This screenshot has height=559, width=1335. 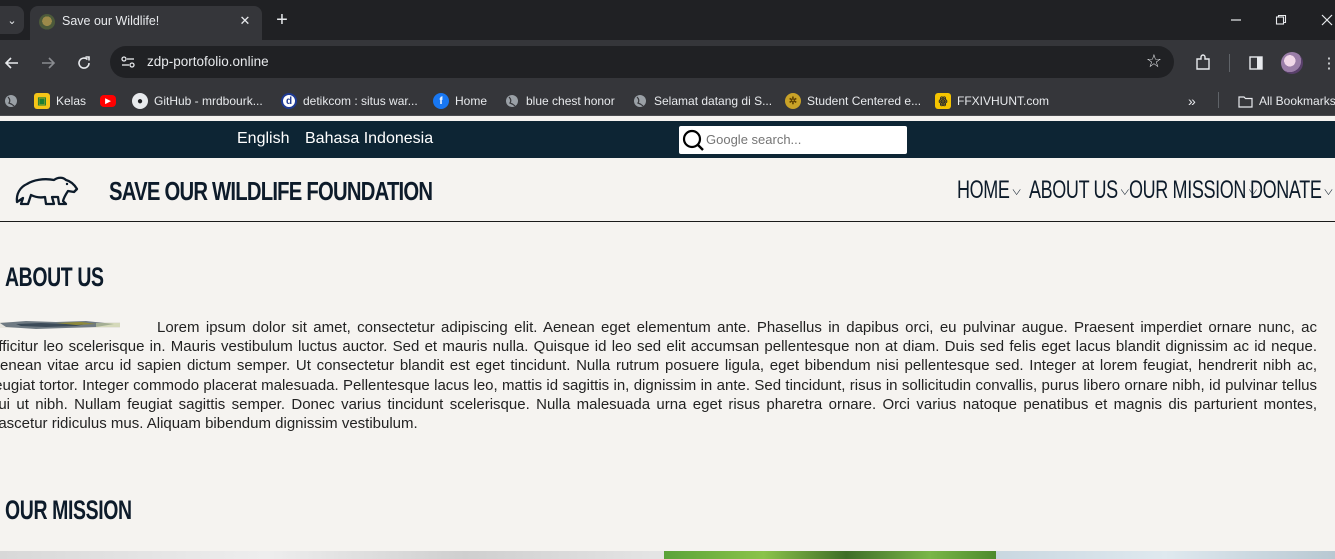 I want to click on bookmark-label: Home, so click(x=471, y=101).